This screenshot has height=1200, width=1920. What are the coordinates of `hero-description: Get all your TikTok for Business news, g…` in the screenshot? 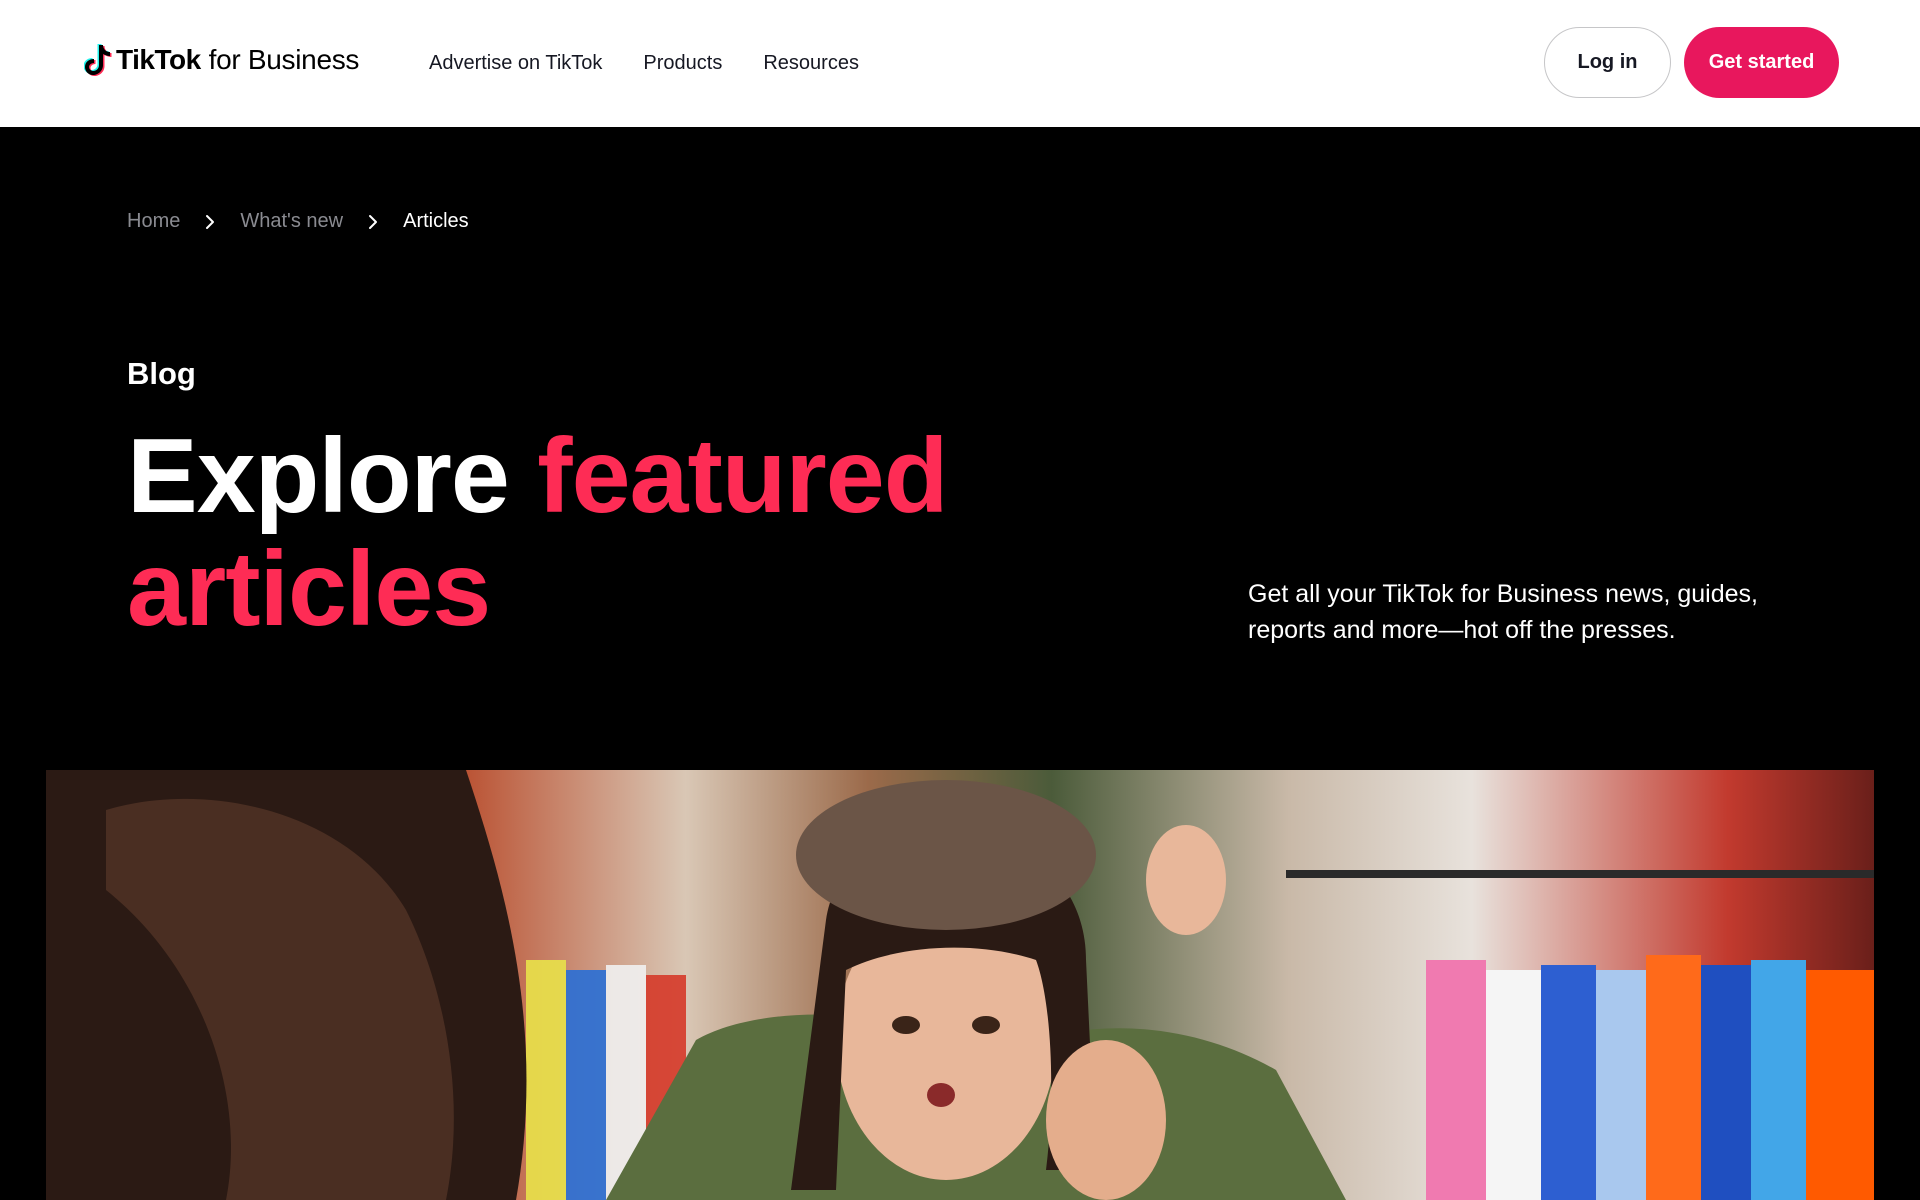 It's located at (1503, 612).